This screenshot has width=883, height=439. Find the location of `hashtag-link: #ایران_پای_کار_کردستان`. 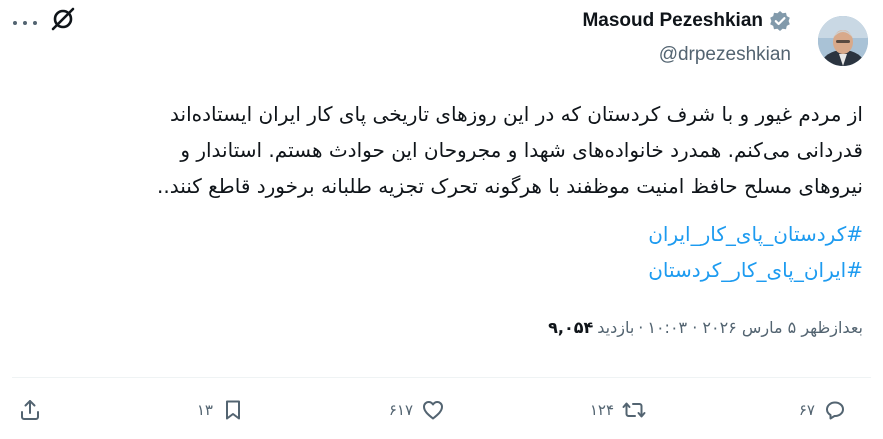

hashtag-link: #ایران_پای_کار_کردستان is located at coordinates (755, 270).